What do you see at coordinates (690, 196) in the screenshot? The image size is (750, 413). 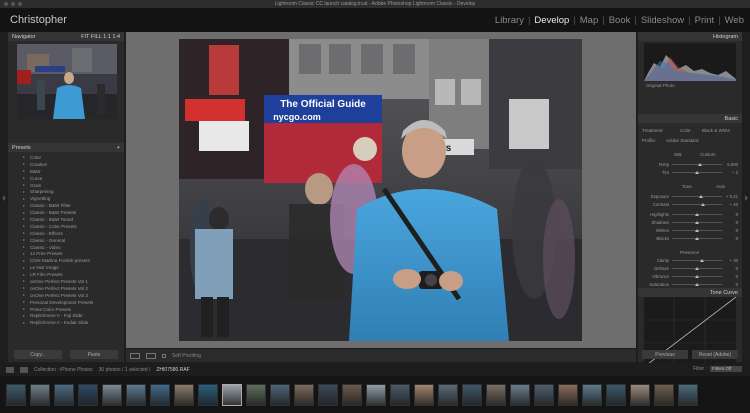 I see `basic-slider-row: Exposure + 0.41` at bounding box center [690, 196].